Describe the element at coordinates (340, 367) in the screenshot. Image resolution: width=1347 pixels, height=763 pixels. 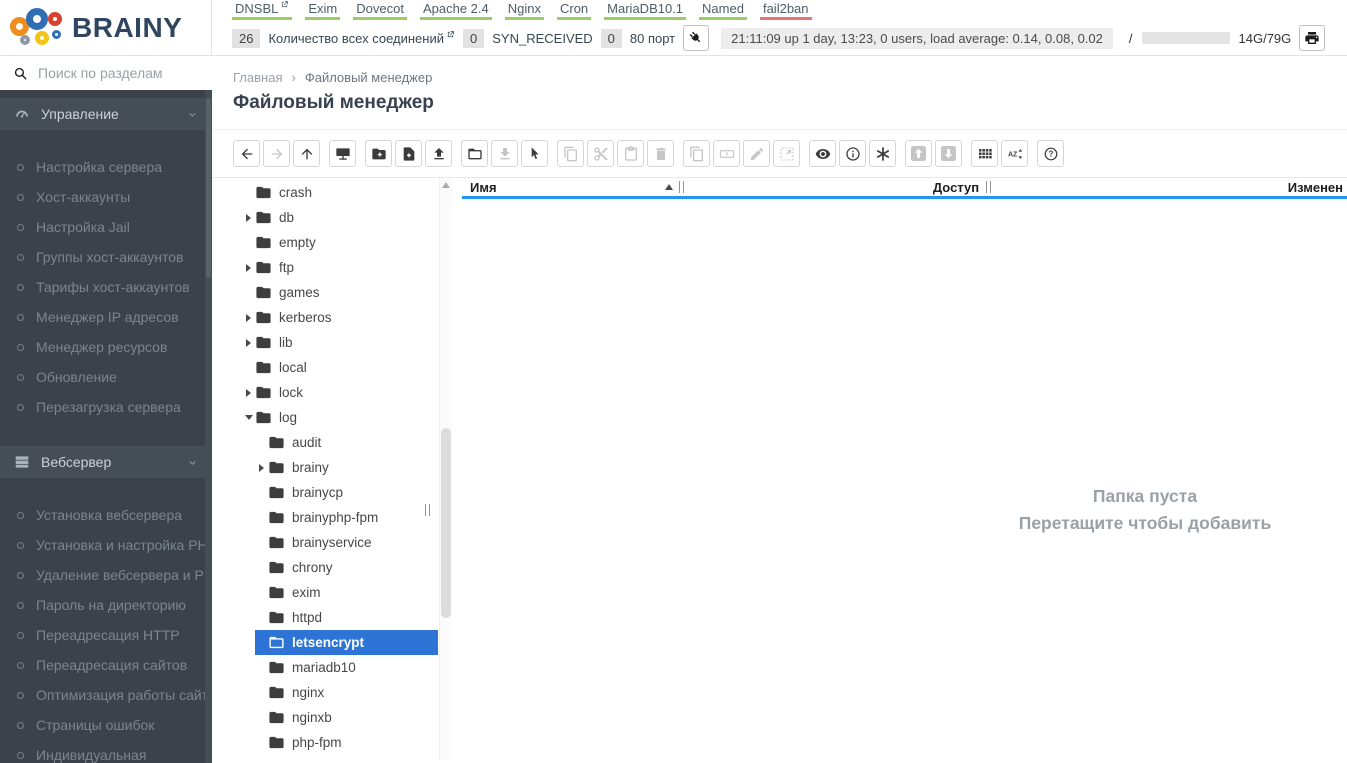
I see `tree-item-local: local` at that location.